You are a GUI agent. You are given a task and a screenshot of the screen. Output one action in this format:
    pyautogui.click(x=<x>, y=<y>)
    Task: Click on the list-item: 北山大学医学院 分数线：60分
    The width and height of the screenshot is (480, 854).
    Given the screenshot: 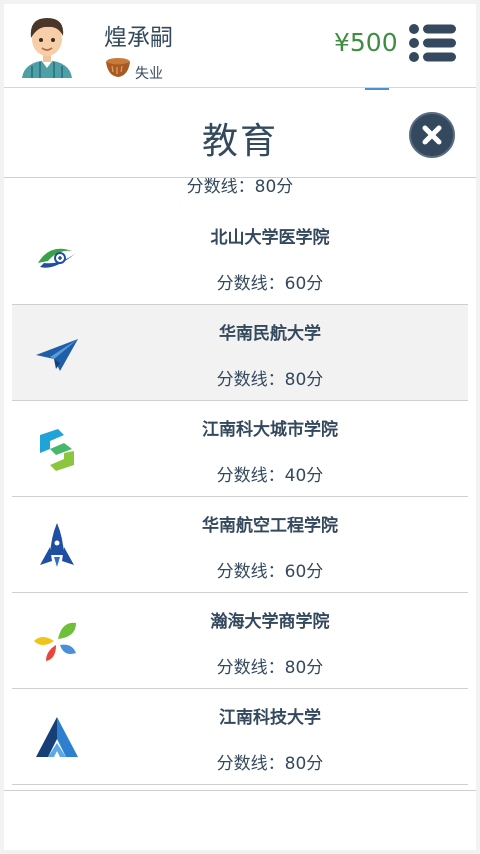 What is the action you would take?
    pyautogui.click(x=240, y=257)
    